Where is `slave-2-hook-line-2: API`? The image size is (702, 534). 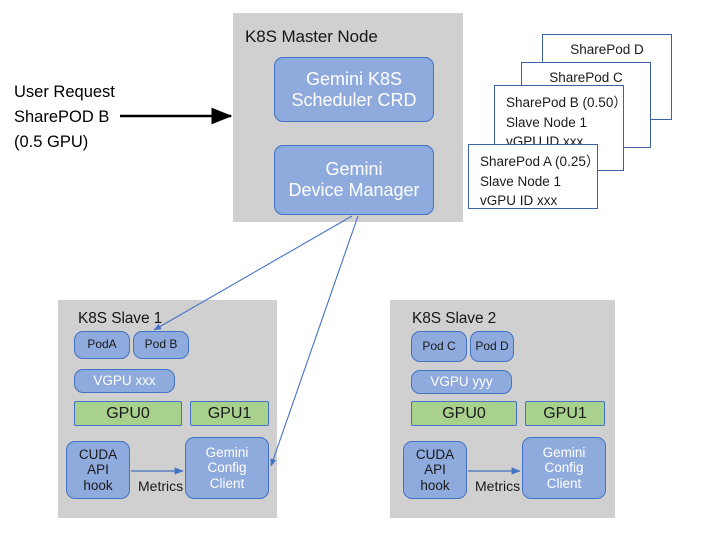 slave-2-hook-line-2: API is located at coordinates (435, 470).